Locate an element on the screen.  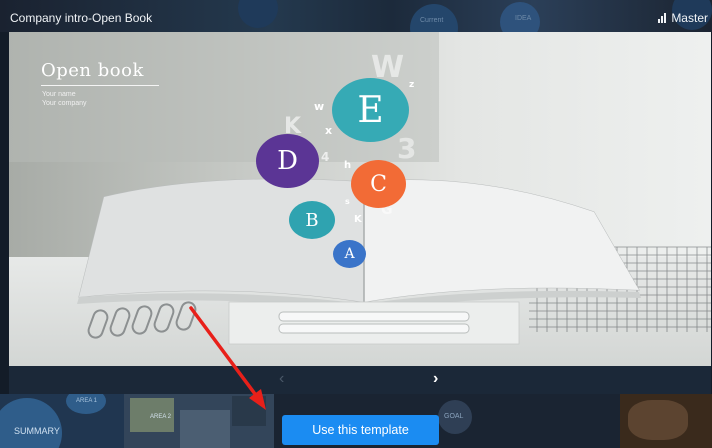
bubble-d: D is located at coordinates (287, 161).